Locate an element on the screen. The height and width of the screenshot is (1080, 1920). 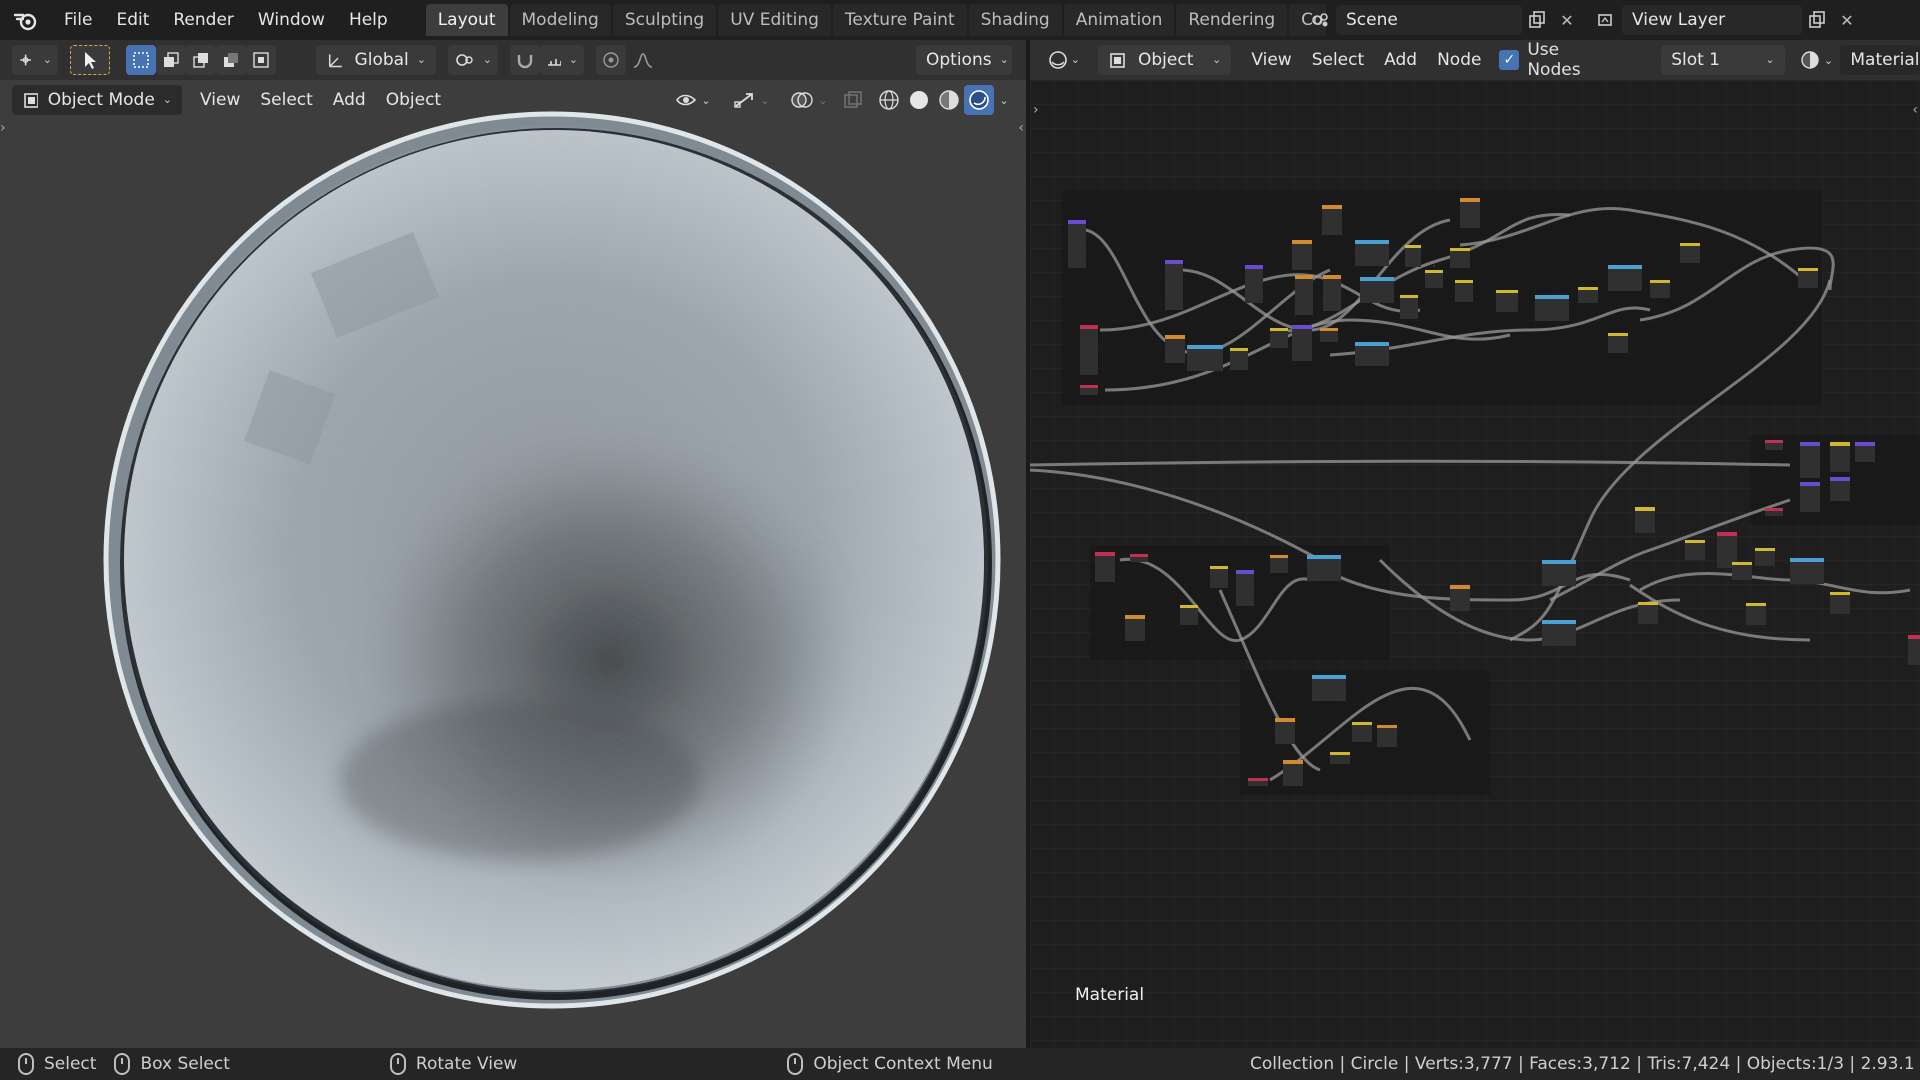
snap-toggle-icon is located at coordinates (525, 60).